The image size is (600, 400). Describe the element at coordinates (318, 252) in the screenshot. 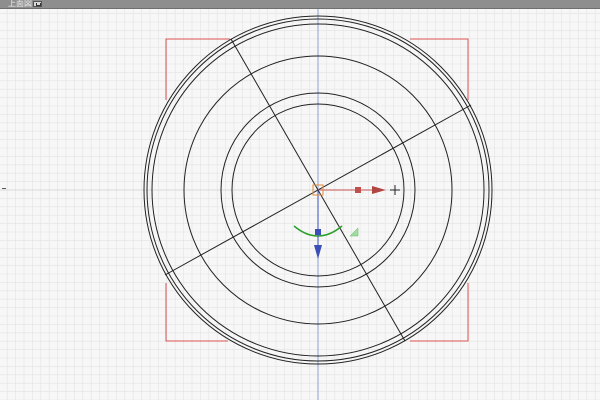

I see `z-move-arrow` at that location.